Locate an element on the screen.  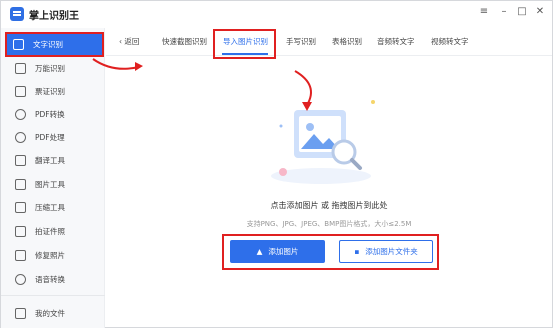
sidebar-item-translate: 翻译工具 is located at coordinates (55, 160).